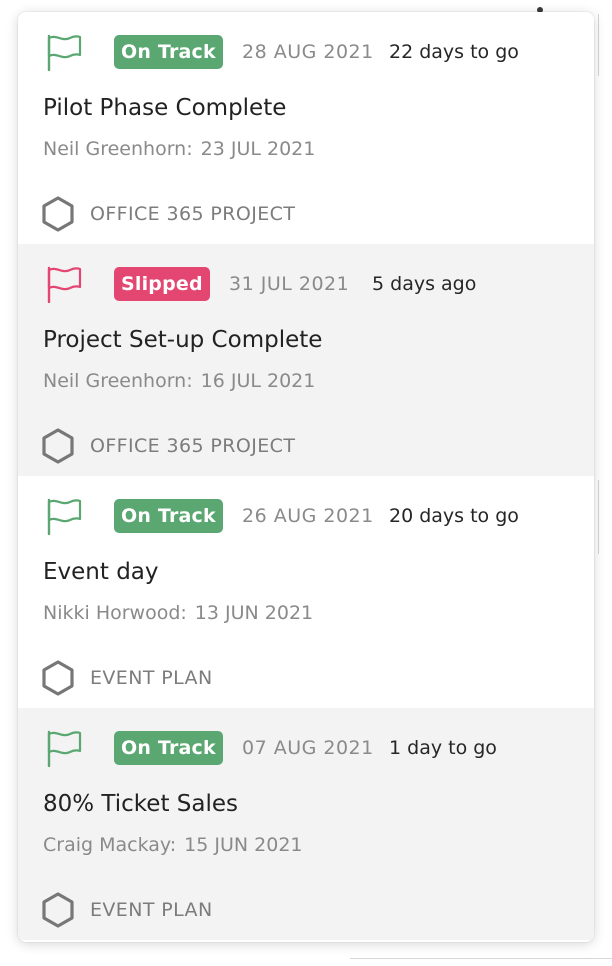  I want to click on milestone-title: Event day, so click(101, 572).